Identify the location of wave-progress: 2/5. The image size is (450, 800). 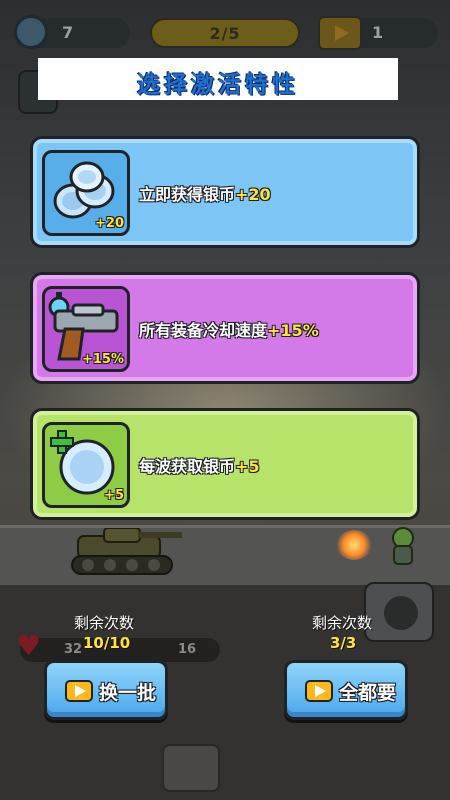
(225, 33).